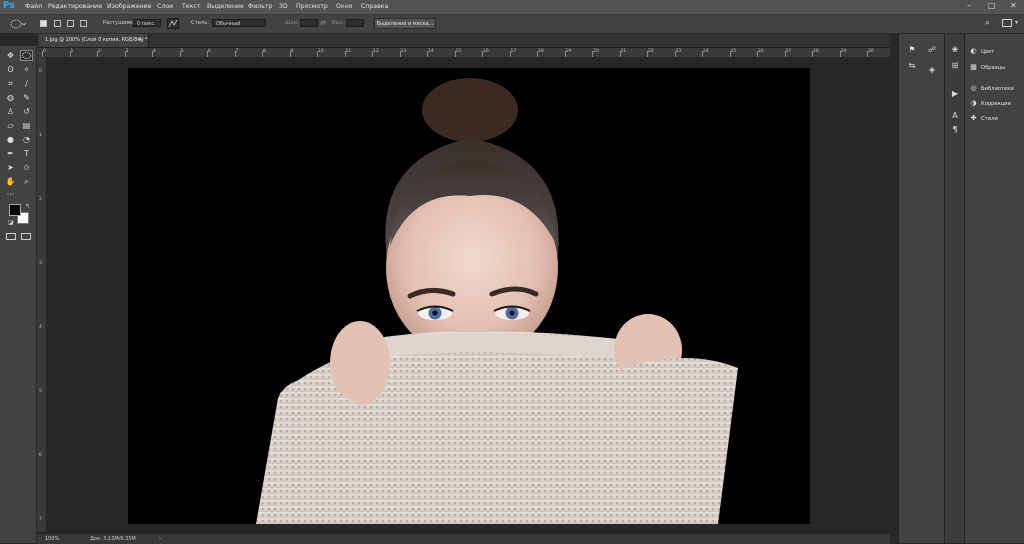 This screenshot has width=1024, height=544. Describe the element at coordinates (486, 51) in the screenshot. I see `ruler-mark: 16` at that location.